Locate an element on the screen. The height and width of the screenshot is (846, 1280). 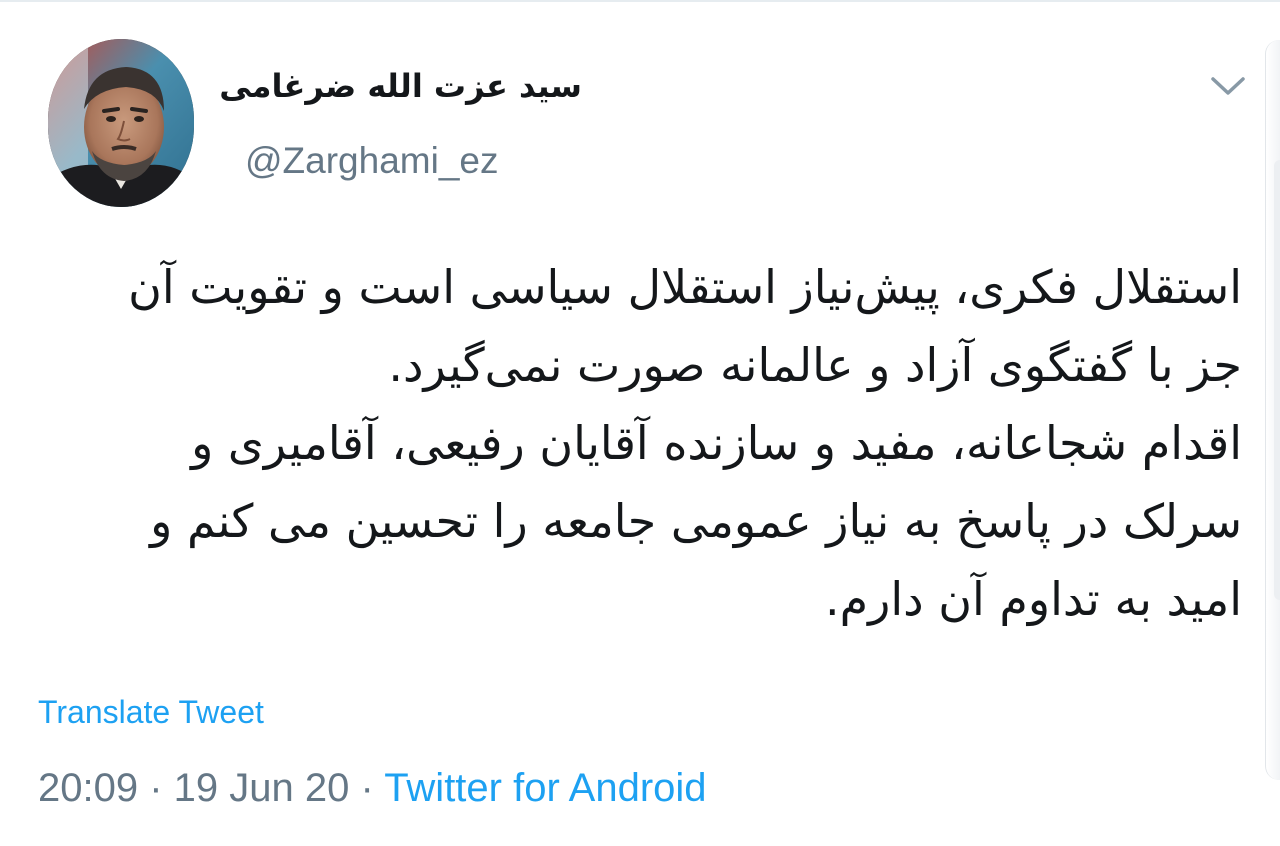
top-divider is located at coordinates (640, 1).